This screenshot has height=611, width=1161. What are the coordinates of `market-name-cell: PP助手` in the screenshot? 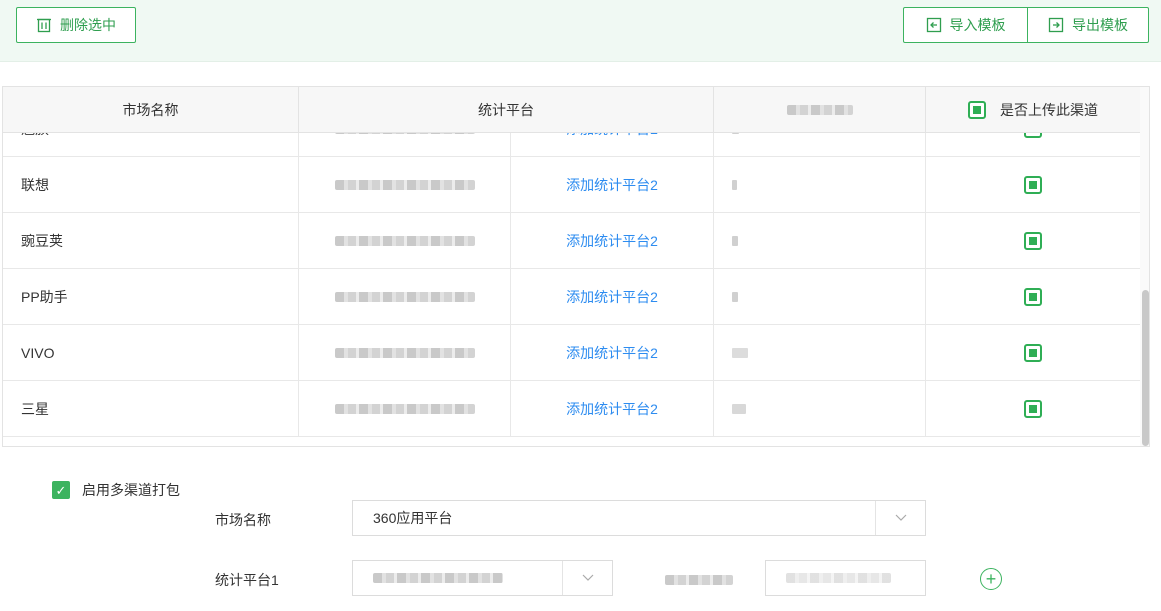 It's located at (151, 297).